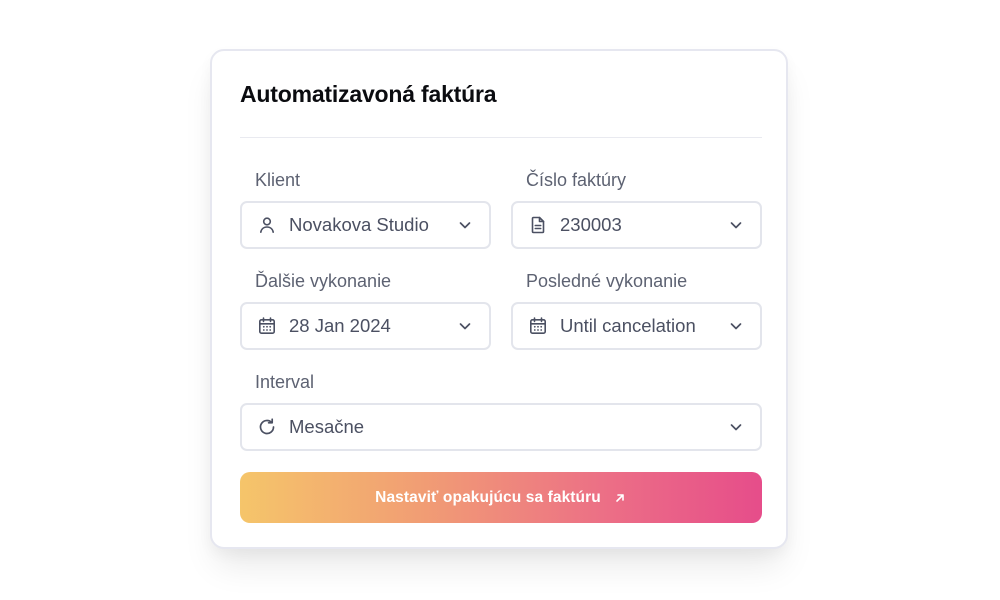  Describe the element at coordinates (323, 281) in the screenshot. I see `next-run-label: Ďalšie vykonanie` at that location.